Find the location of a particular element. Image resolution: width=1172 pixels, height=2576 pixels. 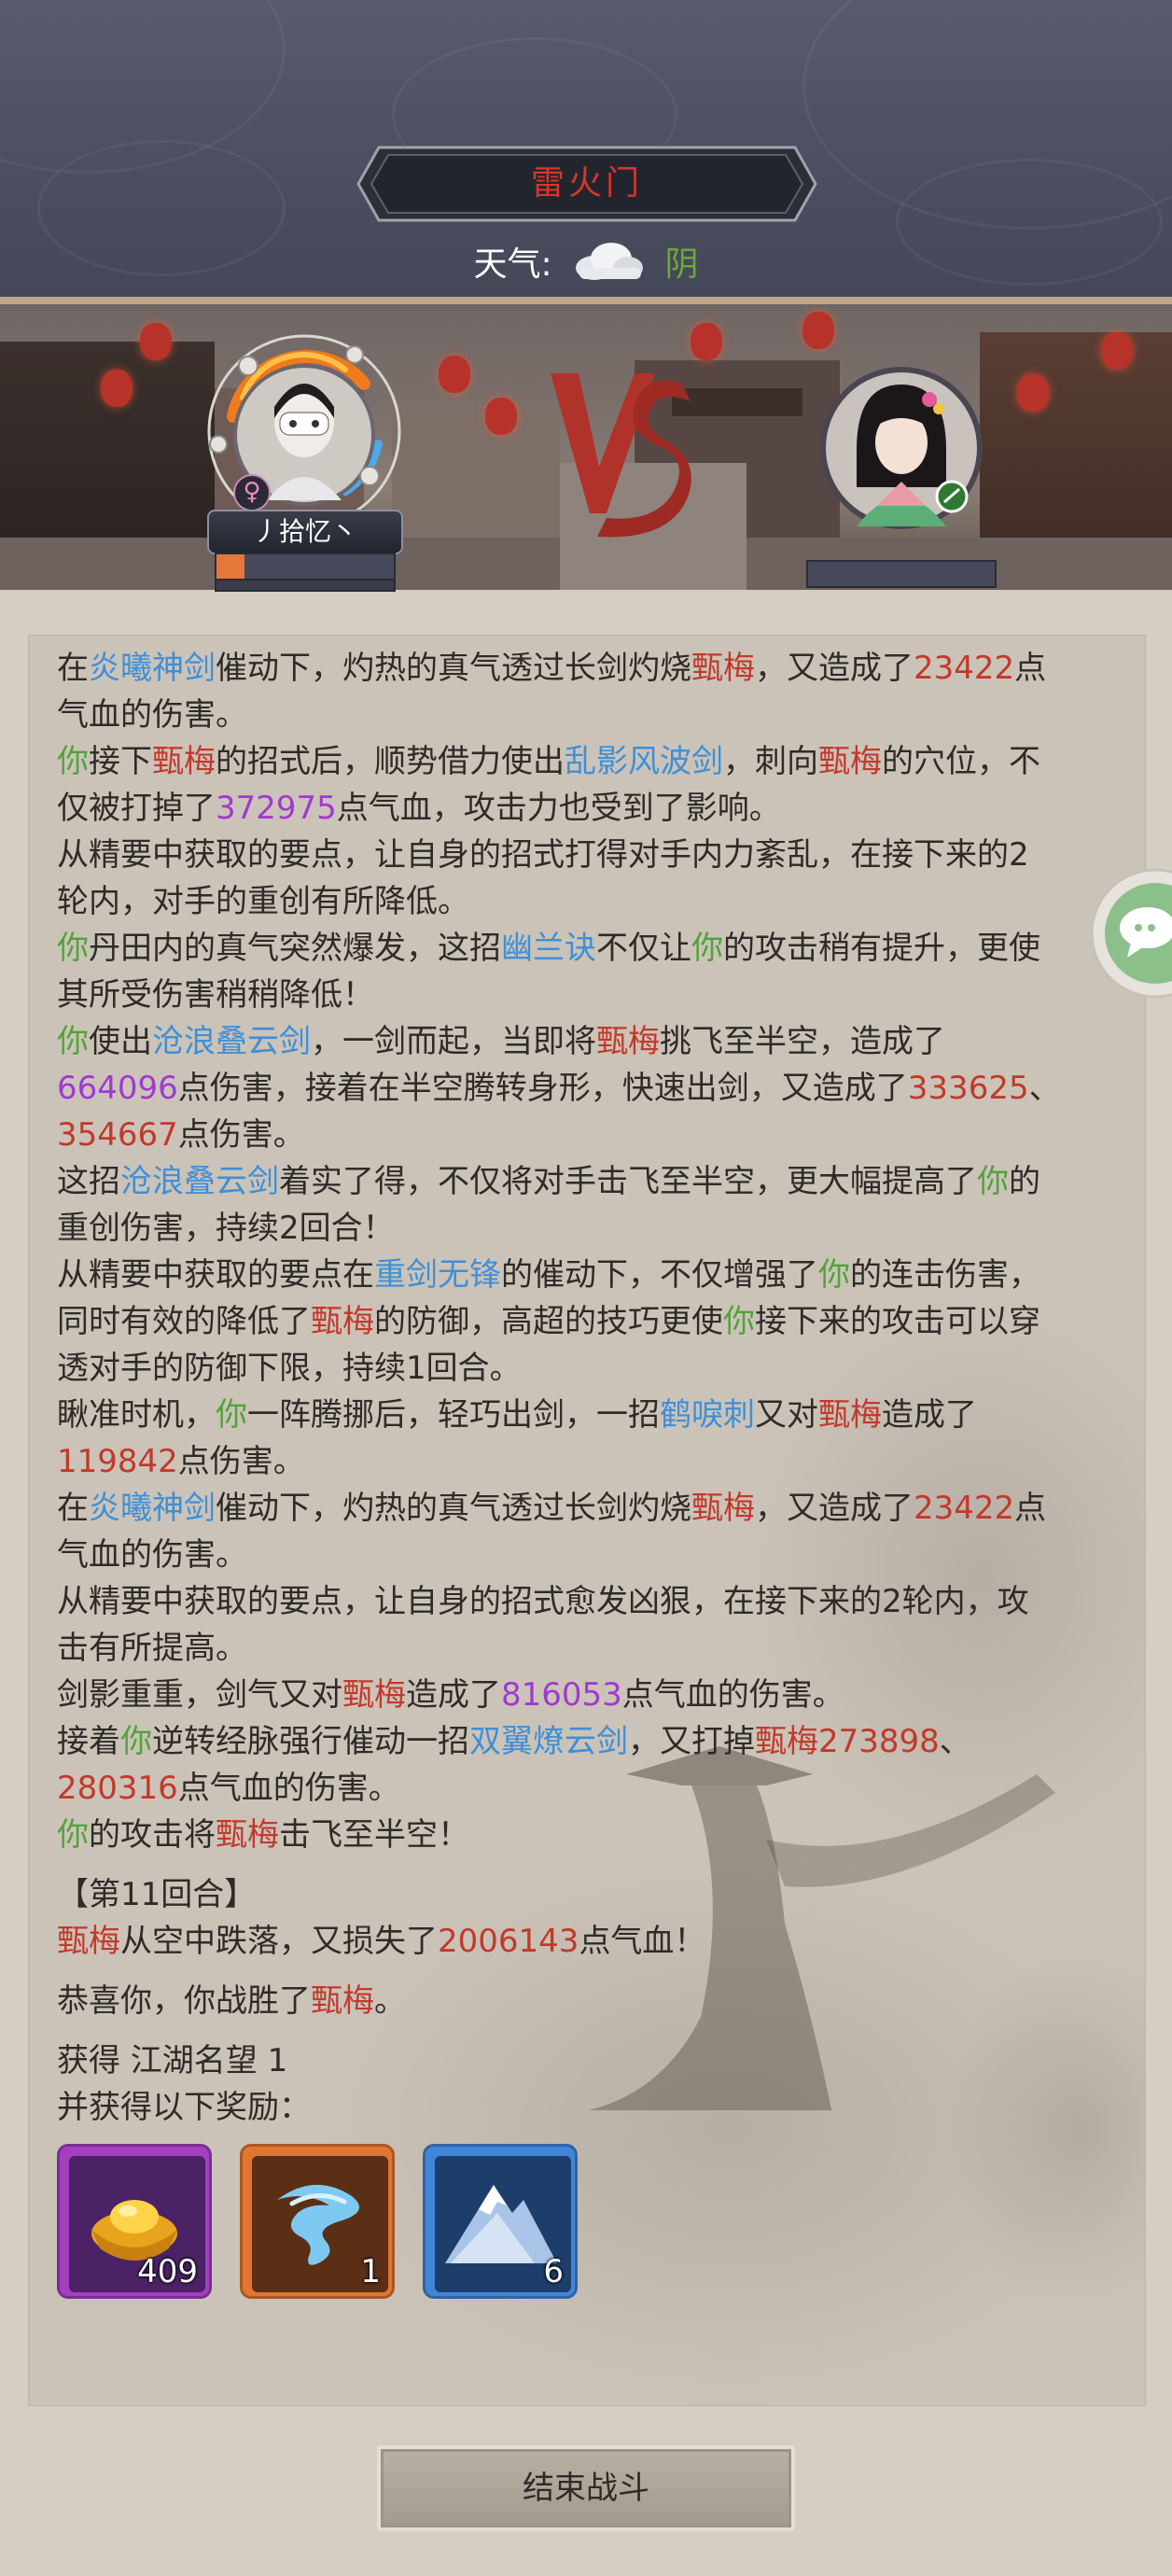

log-line: 664096点伤害，接着在半空腾转身形，快速出剑，又造成了333625、 is located at coordinates (593, 1088).